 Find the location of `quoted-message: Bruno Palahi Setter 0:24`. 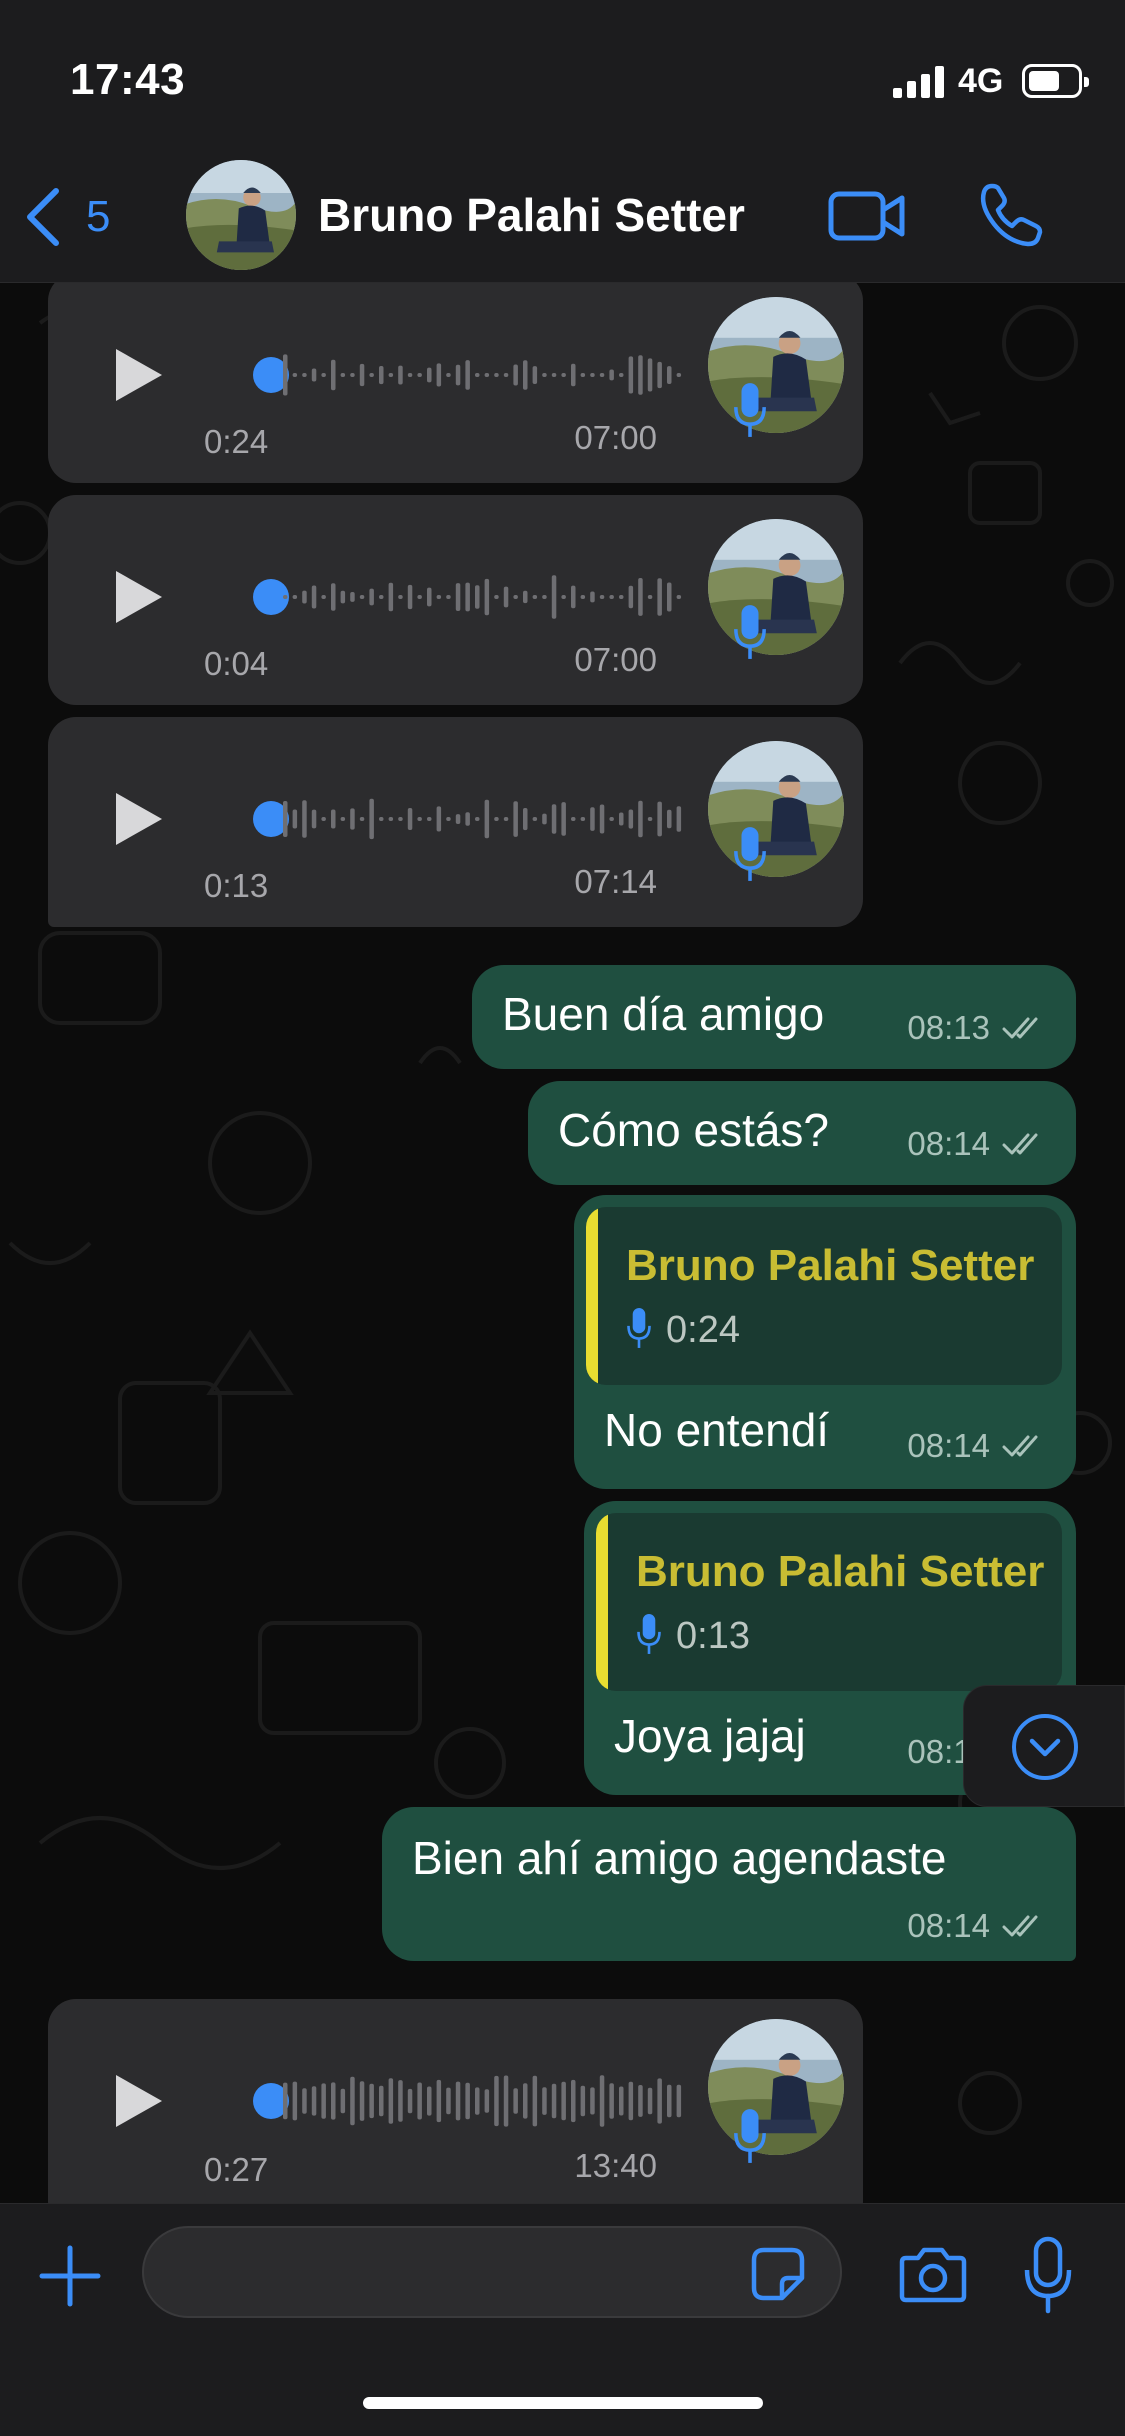

quoted-message: Bruno Palahi Setter 0:24 is located at coordinates (824, 1296).